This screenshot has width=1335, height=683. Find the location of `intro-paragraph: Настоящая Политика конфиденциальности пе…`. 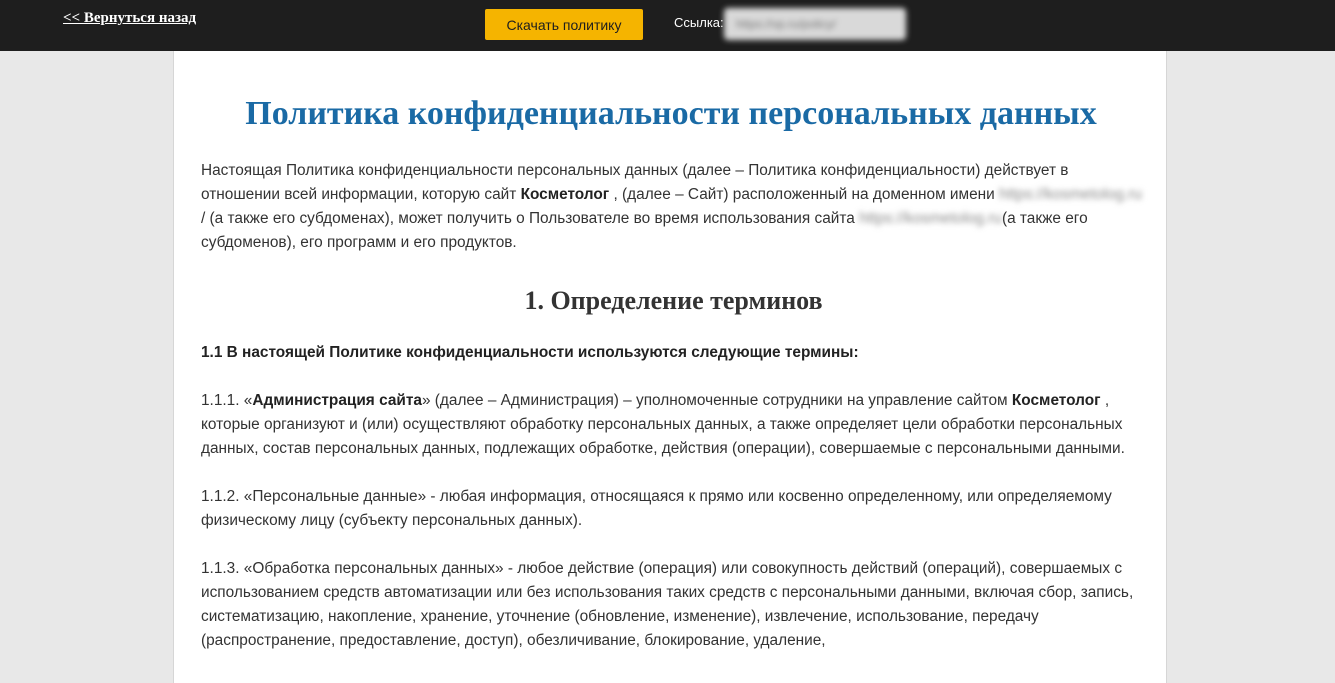

intro-paragraph: Настоящая Политика конфиденциальности пе… is located at coordinates (673, 207).